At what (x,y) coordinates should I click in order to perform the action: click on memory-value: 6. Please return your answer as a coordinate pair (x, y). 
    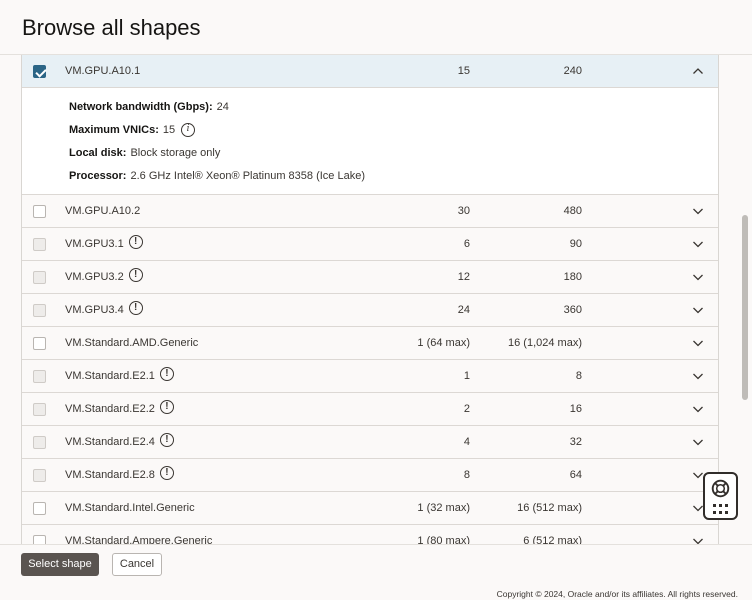
    Looking at the image, I should click on (526, 539).